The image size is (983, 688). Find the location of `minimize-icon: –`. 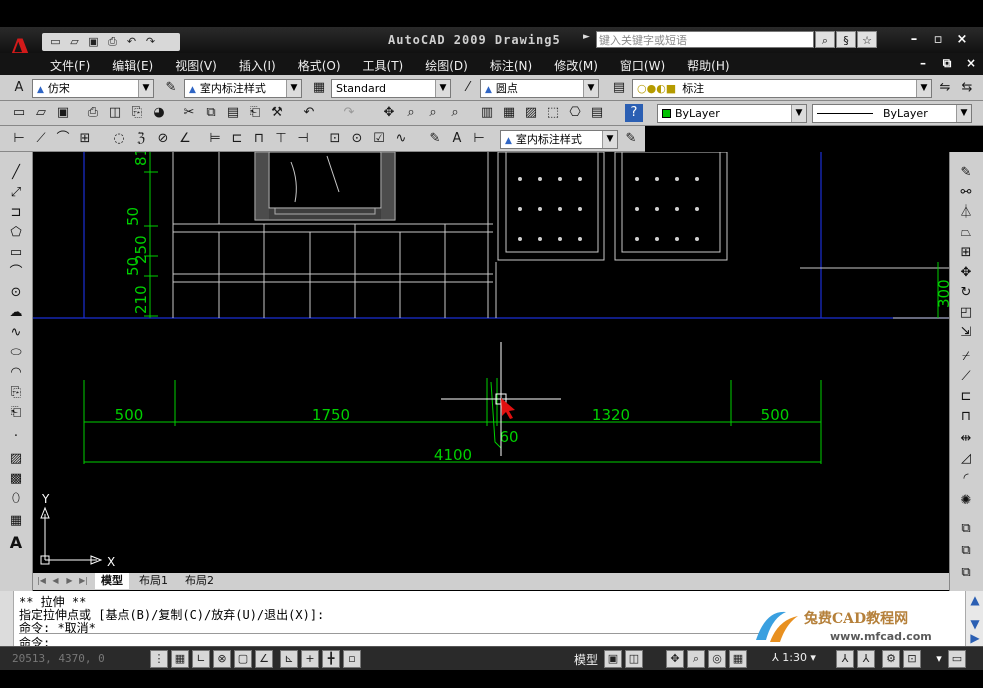

minimize-icon: – is located at coordinates (914, 39).